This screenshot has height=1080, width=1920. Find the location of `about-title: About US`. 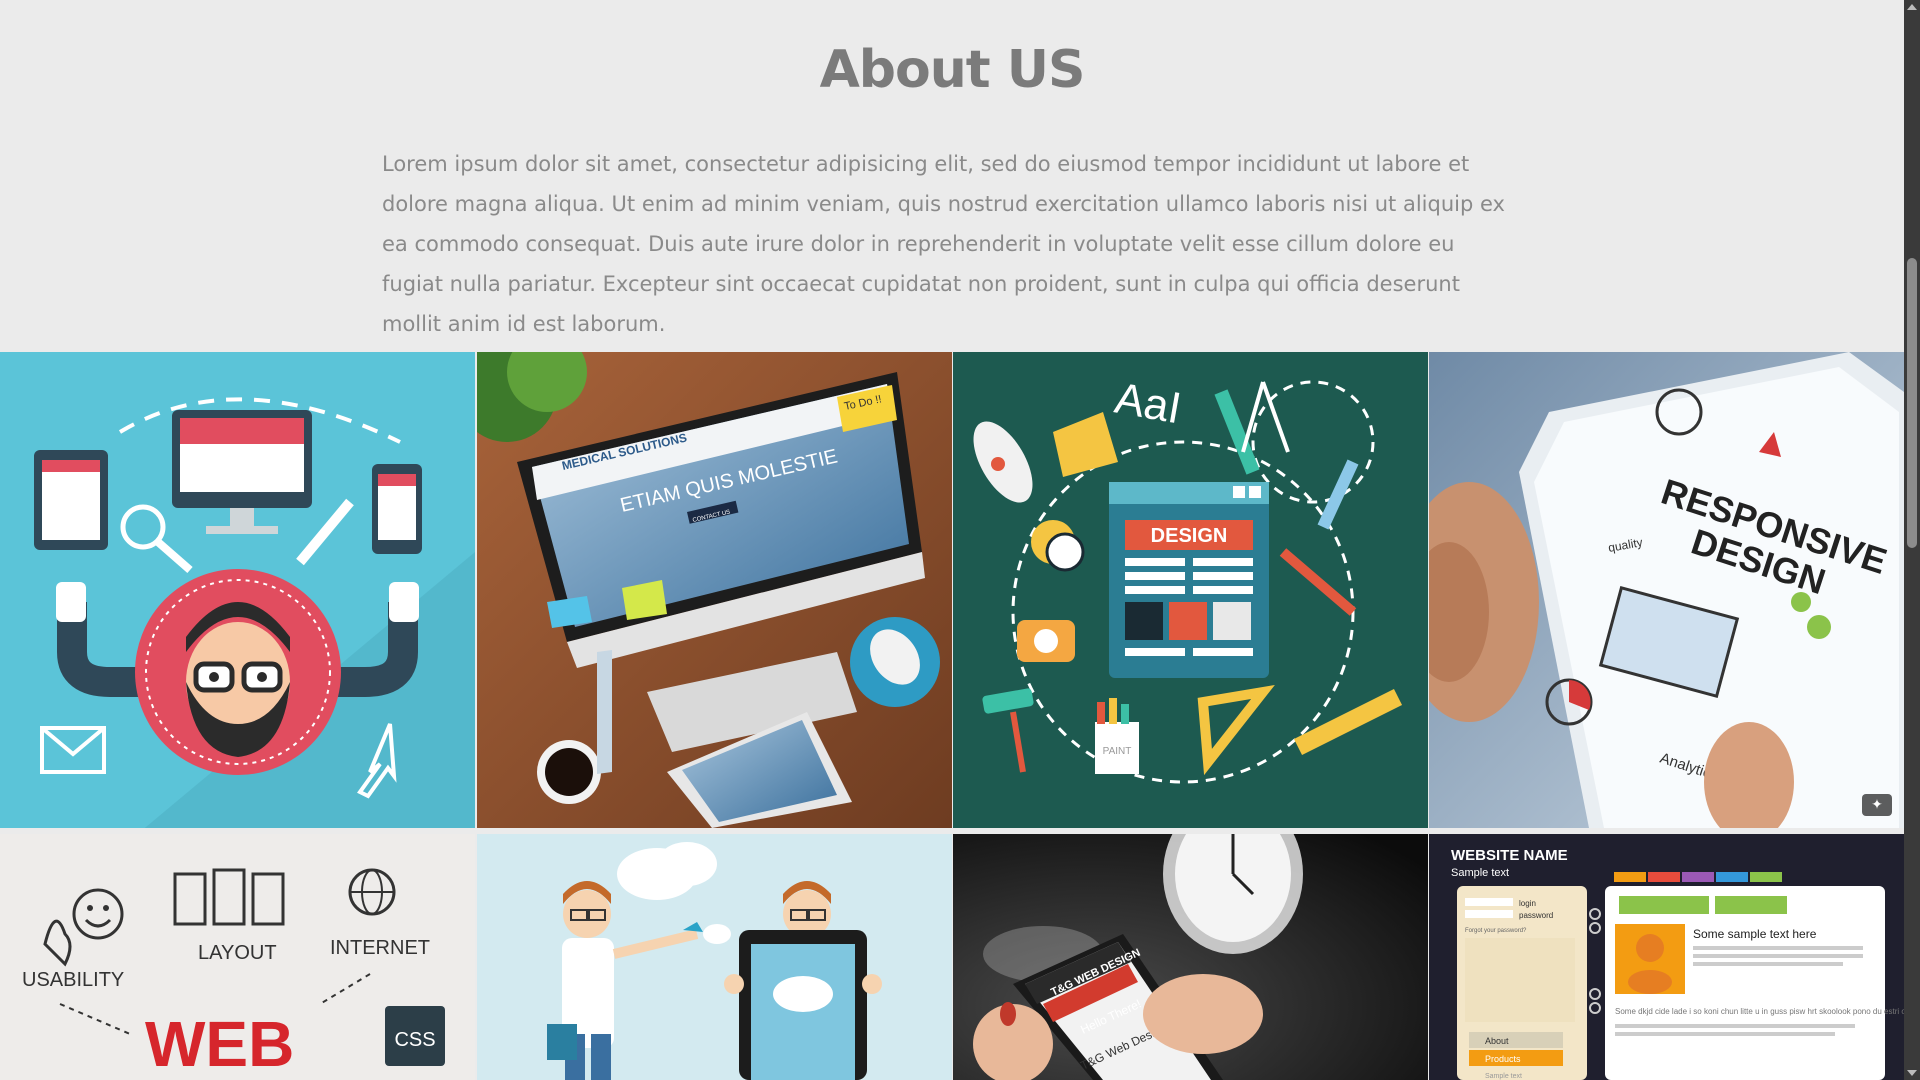

about-title: About US is located at coordinates (952, 70).